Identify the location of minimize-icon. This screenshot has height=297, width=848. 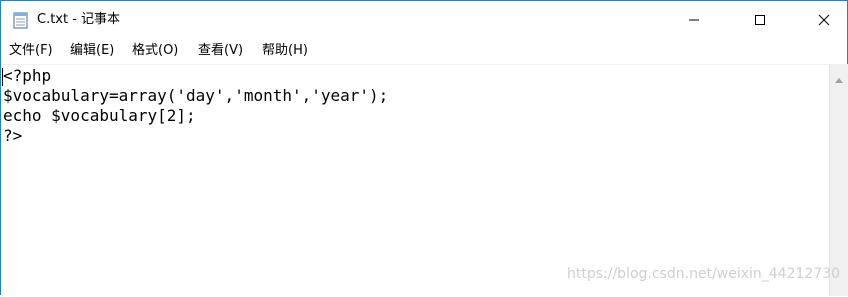
(694, 20).